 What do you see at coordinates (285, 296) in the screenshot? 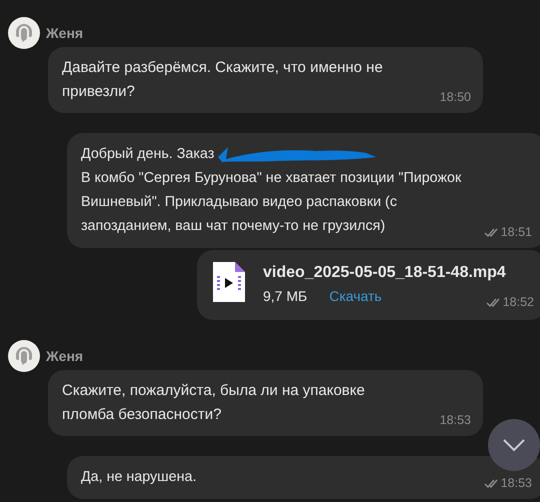
I see `file-size: 9,7 МБ` at bounding box center [285, 296].